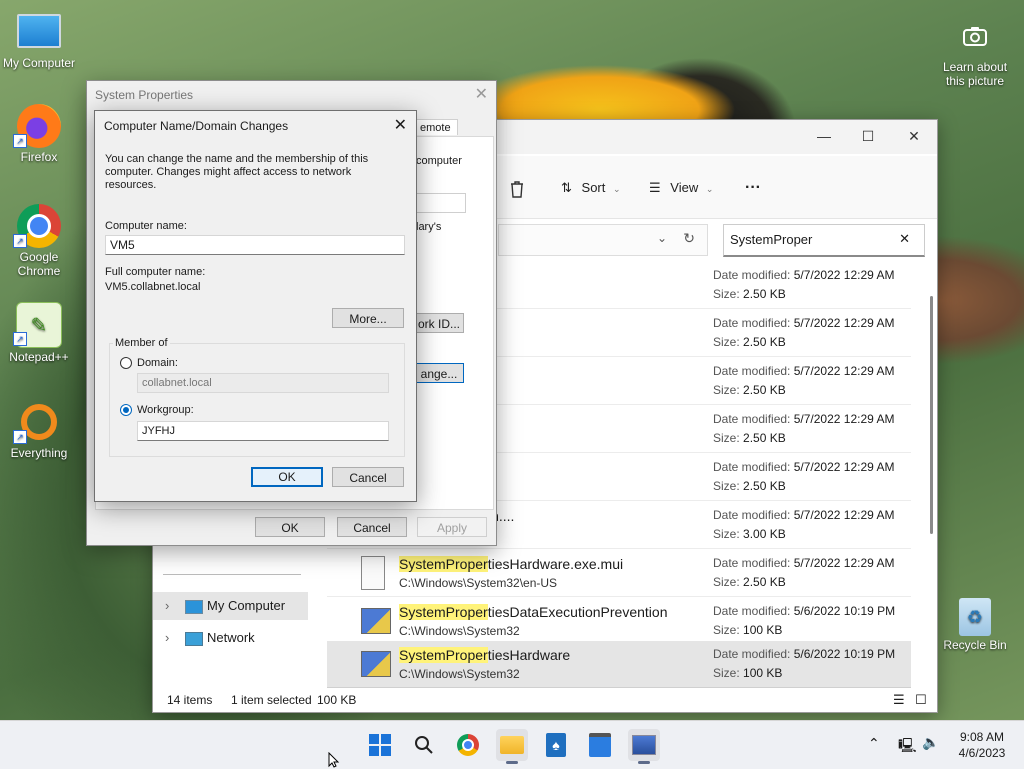 This screenshot has height=769, width=1024. I want to click on file-explorer-taskbar-button, so click(512, 746).